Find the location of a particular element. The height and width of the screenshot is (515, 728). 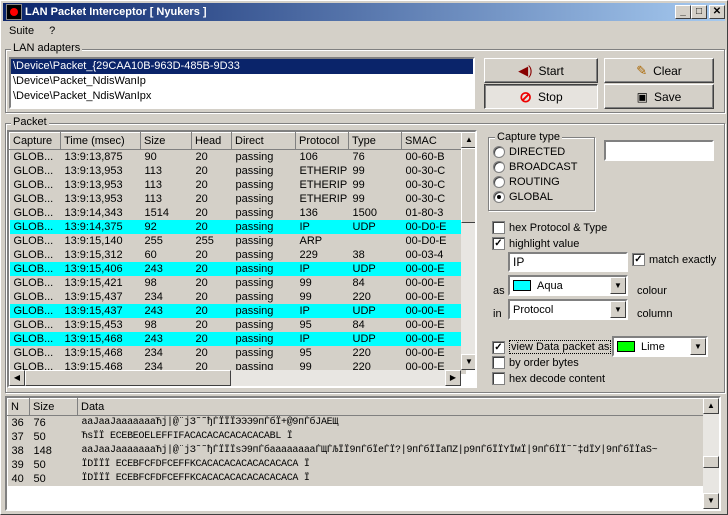

column-header: Type is located at coordinates (375, 141).